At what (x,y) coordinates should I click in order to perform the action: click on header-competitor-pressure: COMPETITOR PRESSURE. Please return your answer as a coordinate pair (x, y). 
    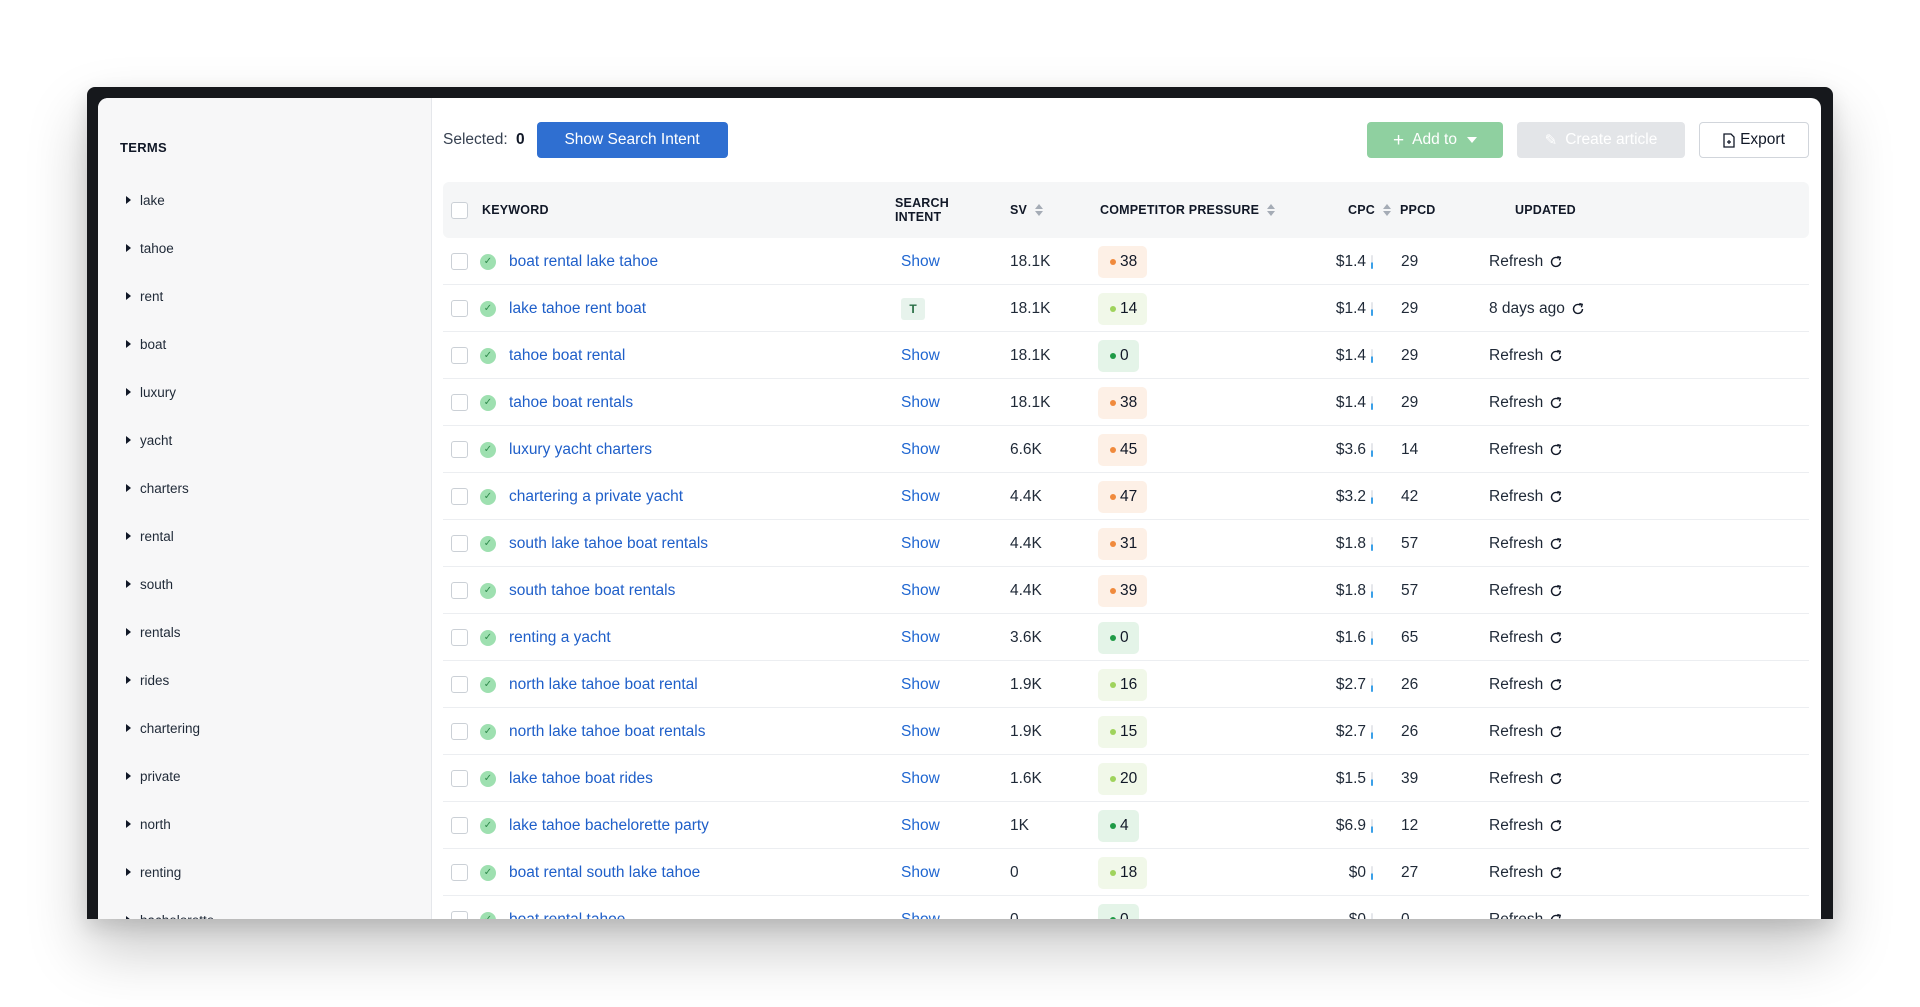
    Looking at the image, I should click on (1188, 210).